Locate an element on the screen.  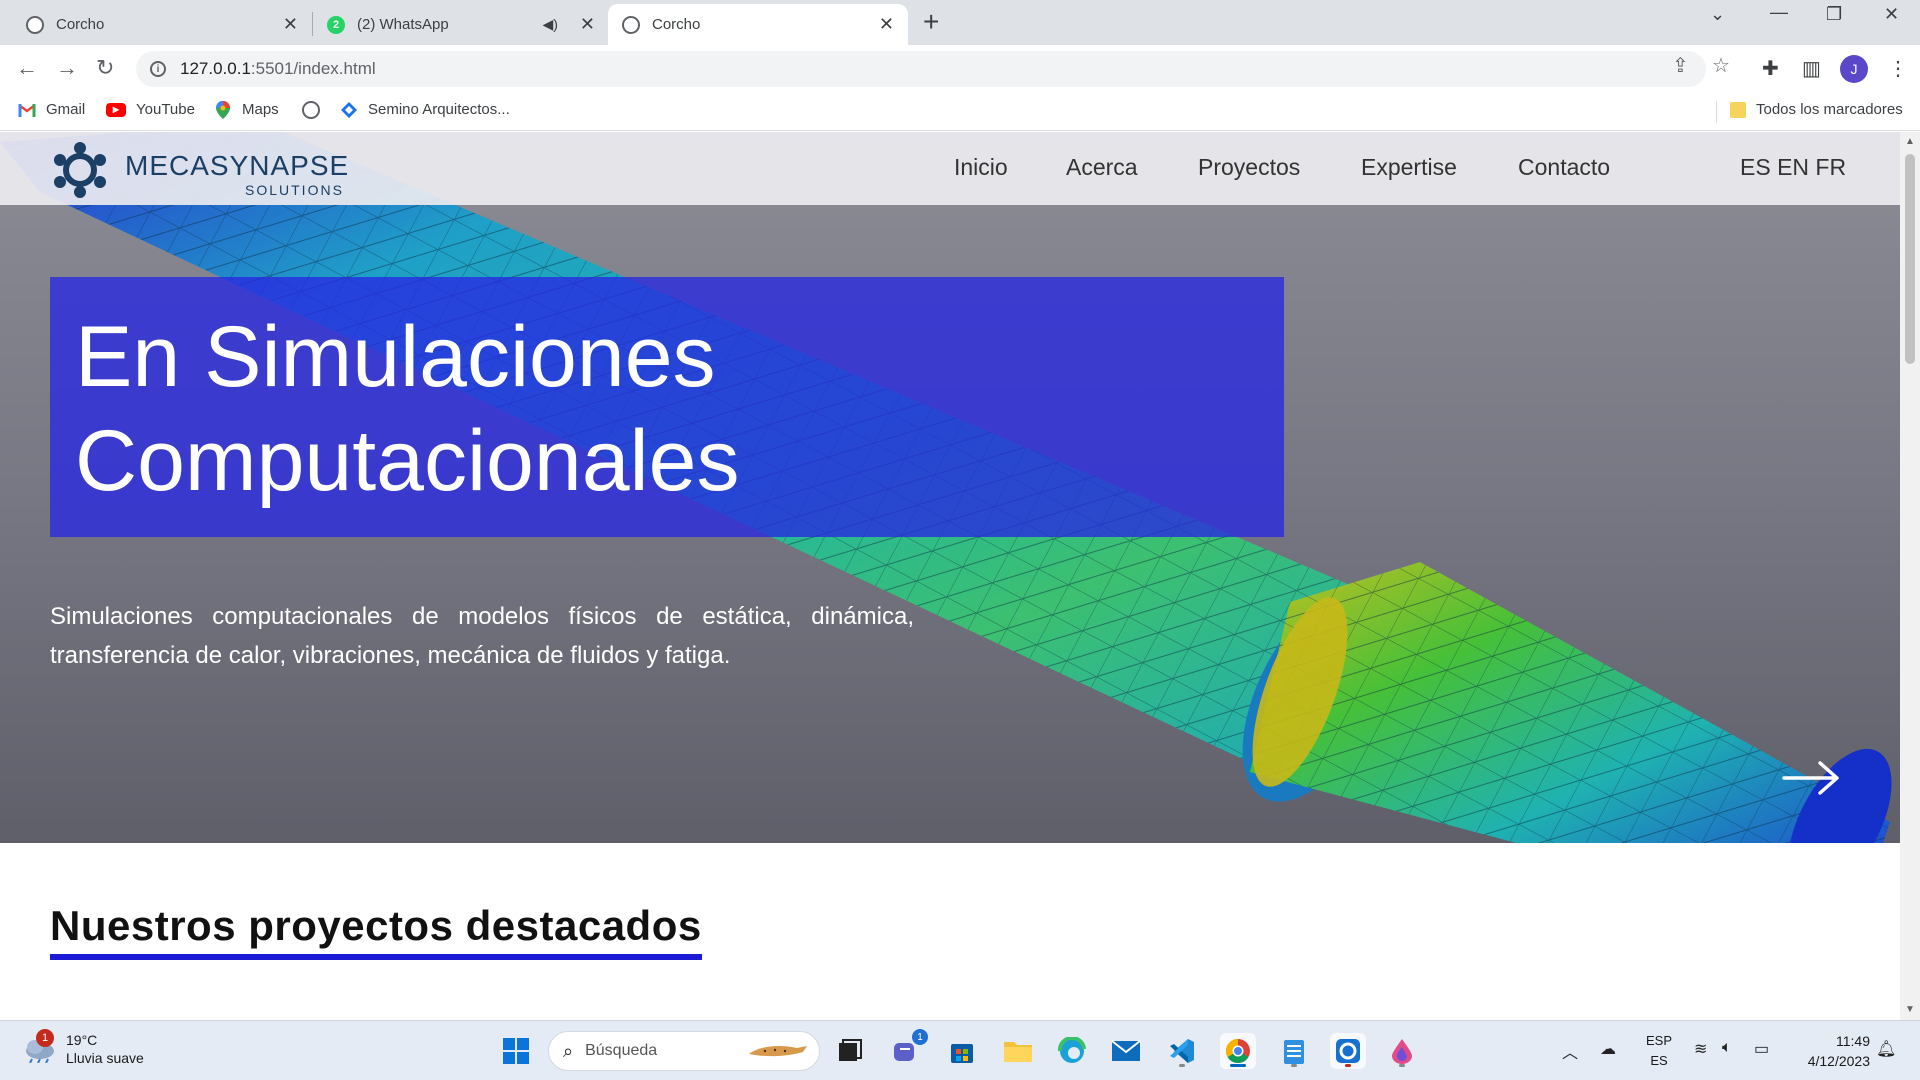
weather-widget: 1 19°C Lluvia suave is located at coordinates (83, 1048).